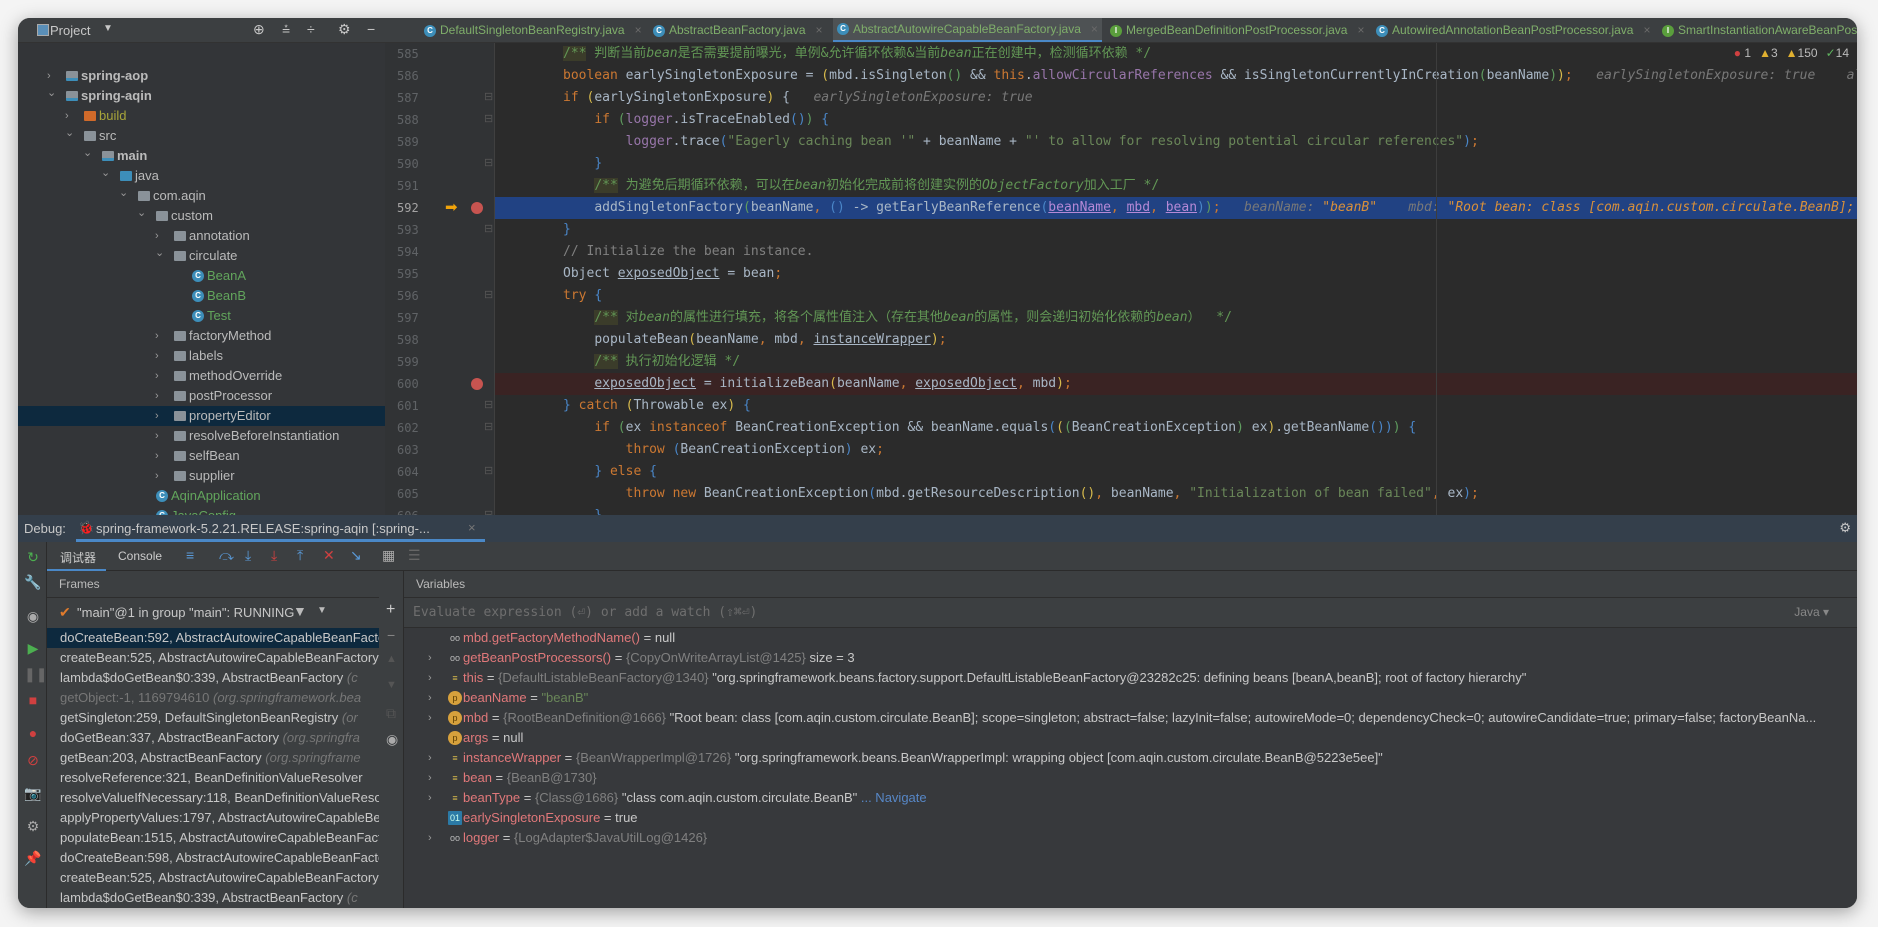  What do you see at coordinates (391, 685) in the screenshot?
I see `move-down-icon: ▼` at bounding box center [391, 685].